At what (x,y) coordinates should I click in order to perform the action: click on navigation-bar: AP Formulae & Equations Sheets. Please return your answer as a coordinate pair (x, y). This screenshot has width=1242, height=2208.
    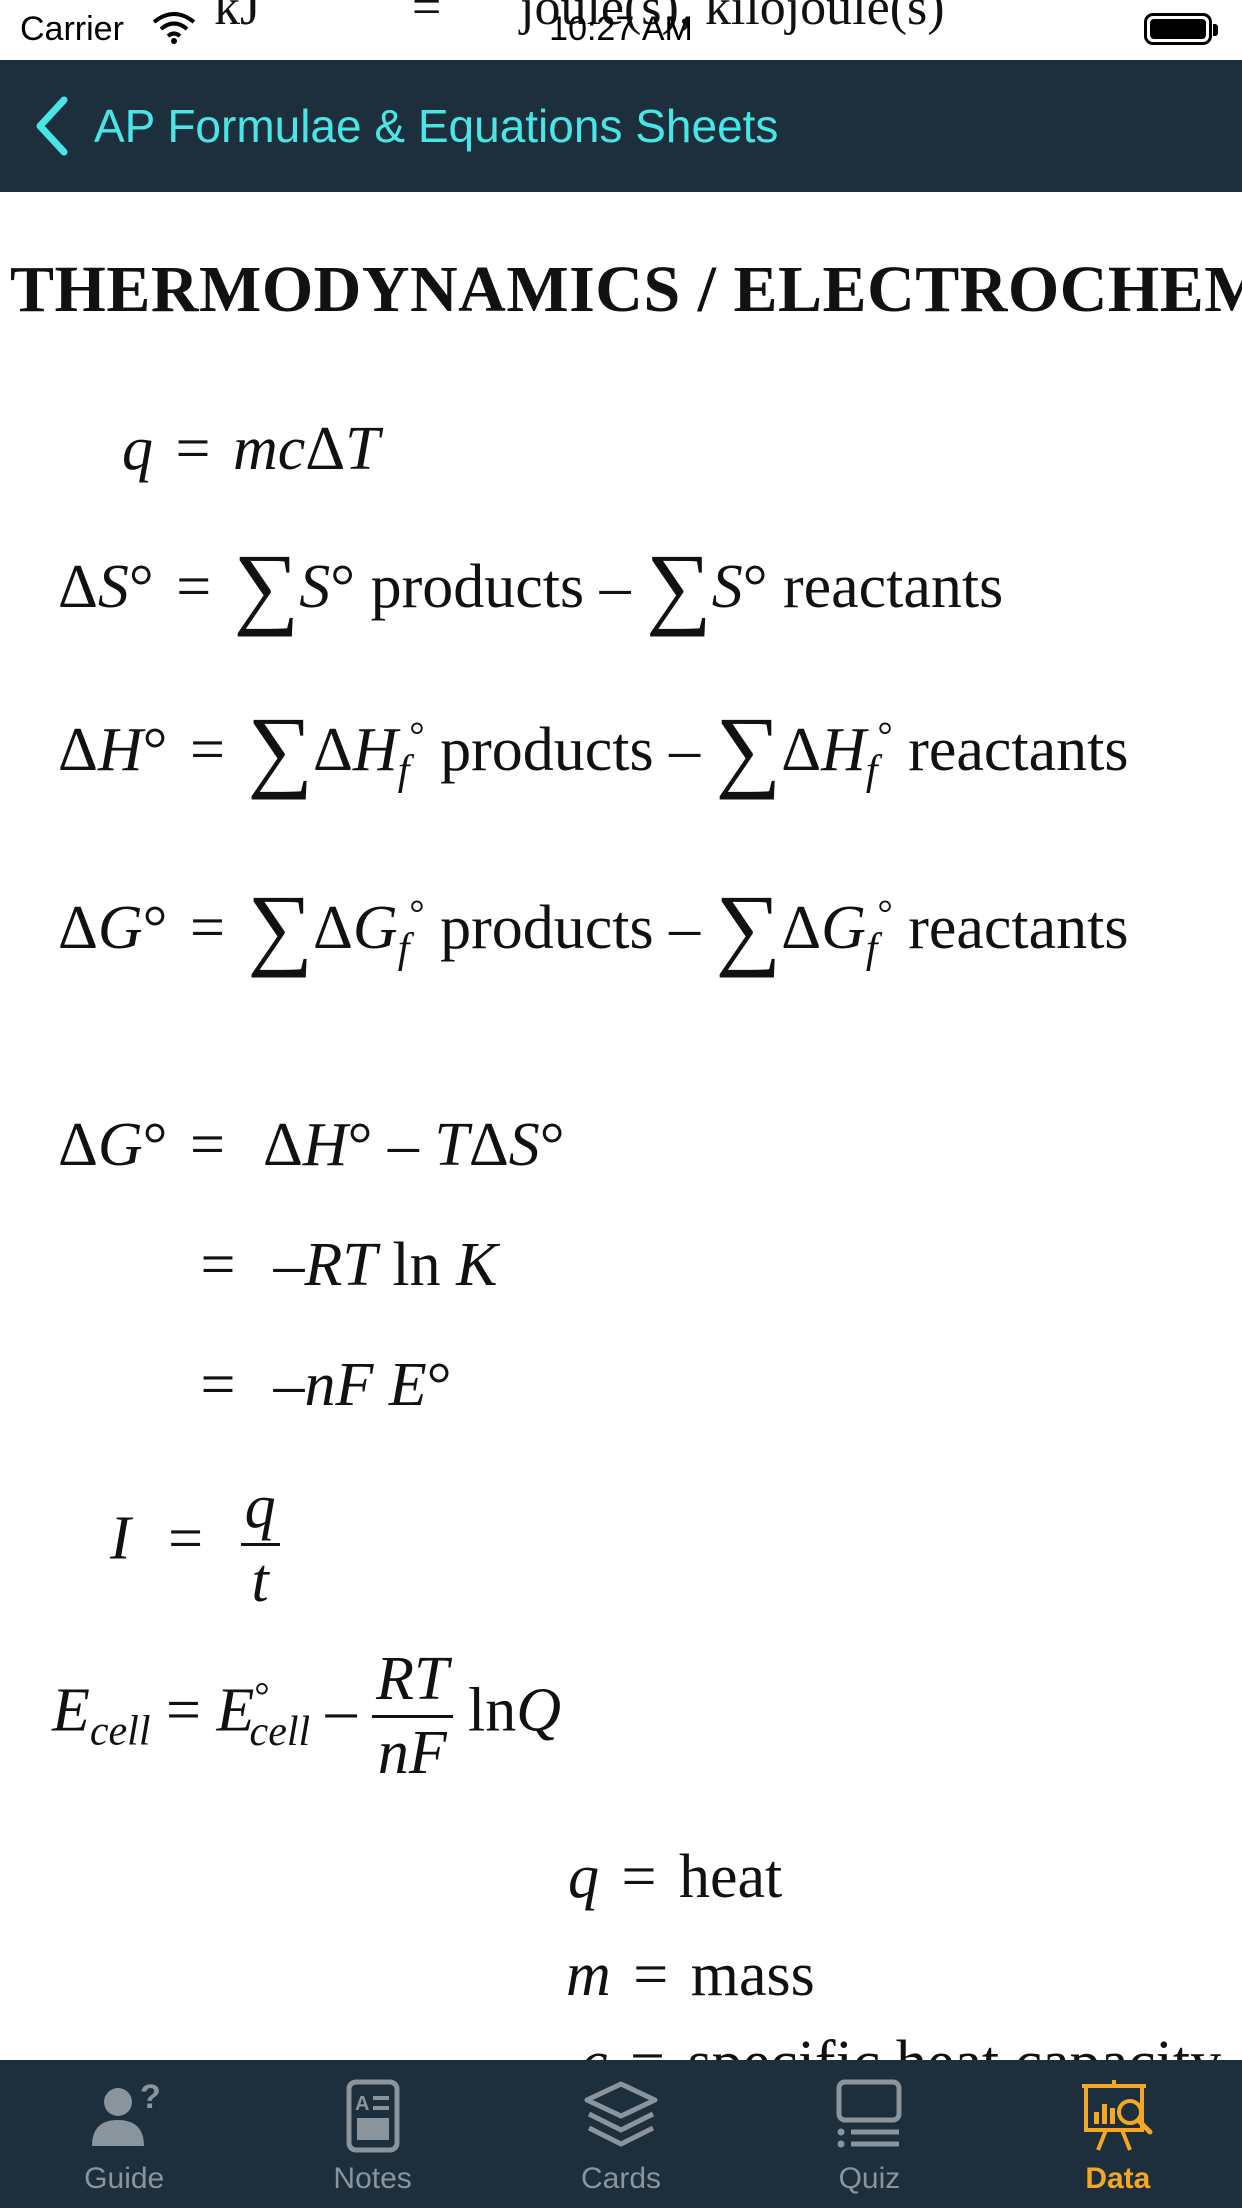
    Looking at the image, I should click on (621, 126).